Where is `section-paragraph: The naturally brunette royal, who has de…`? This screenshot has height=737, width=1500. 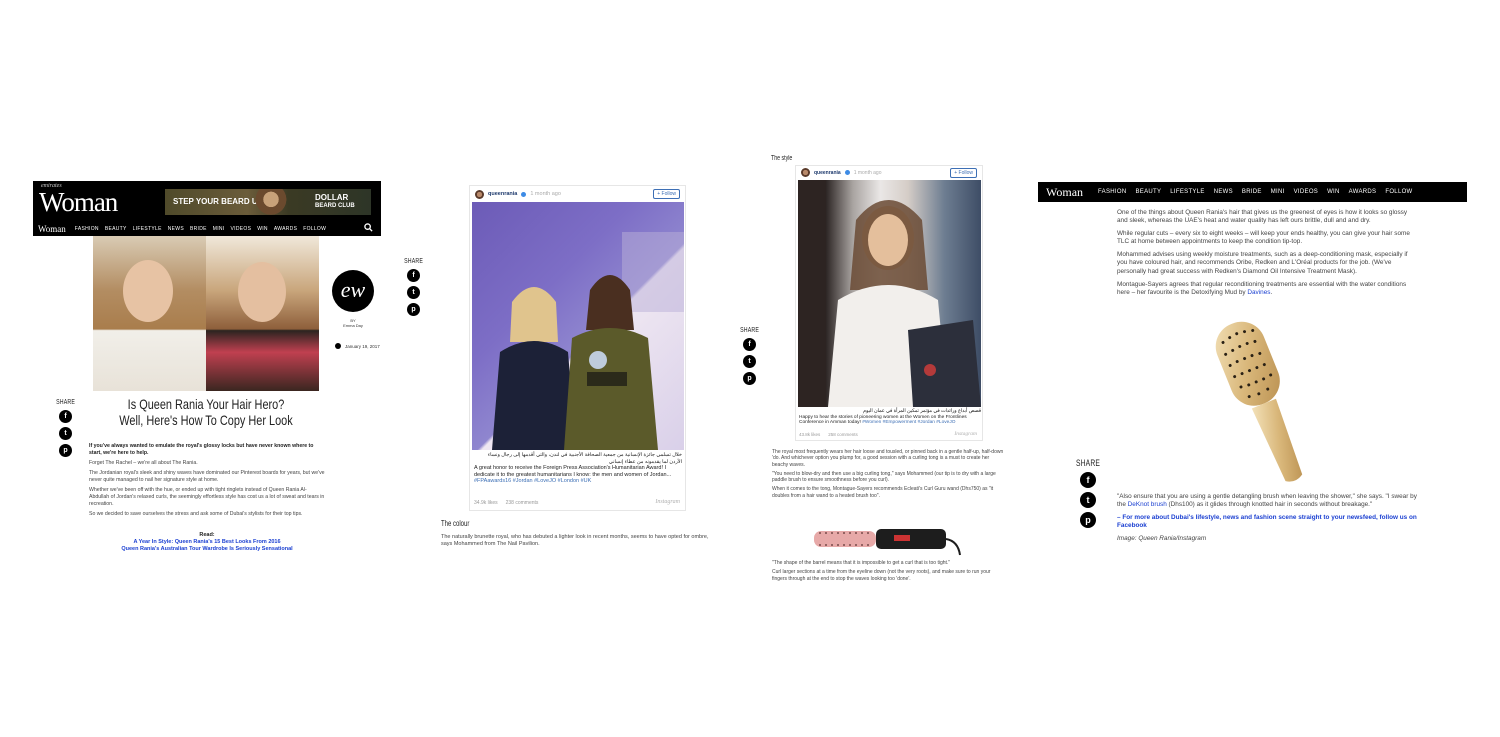 section-paragraph: The naturally brunette royal, who has de… is located at coordinates (575, 540).